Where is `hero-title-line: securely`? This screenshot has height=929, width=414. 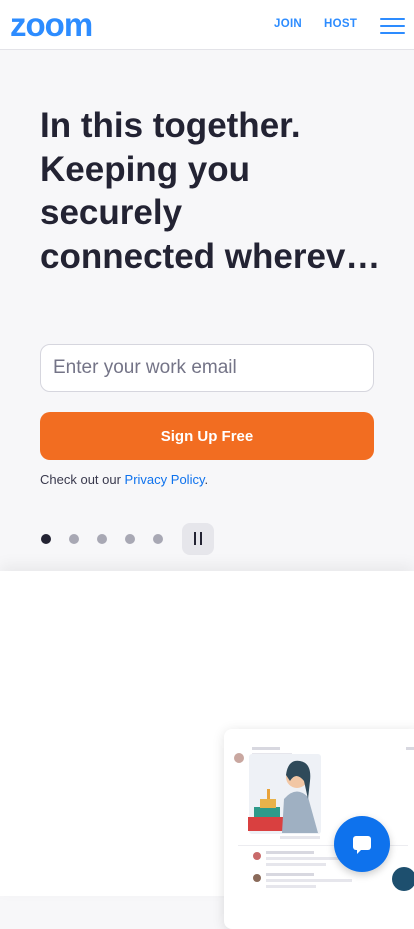 hero-title-line: securely is located at coordinates (111, 212).